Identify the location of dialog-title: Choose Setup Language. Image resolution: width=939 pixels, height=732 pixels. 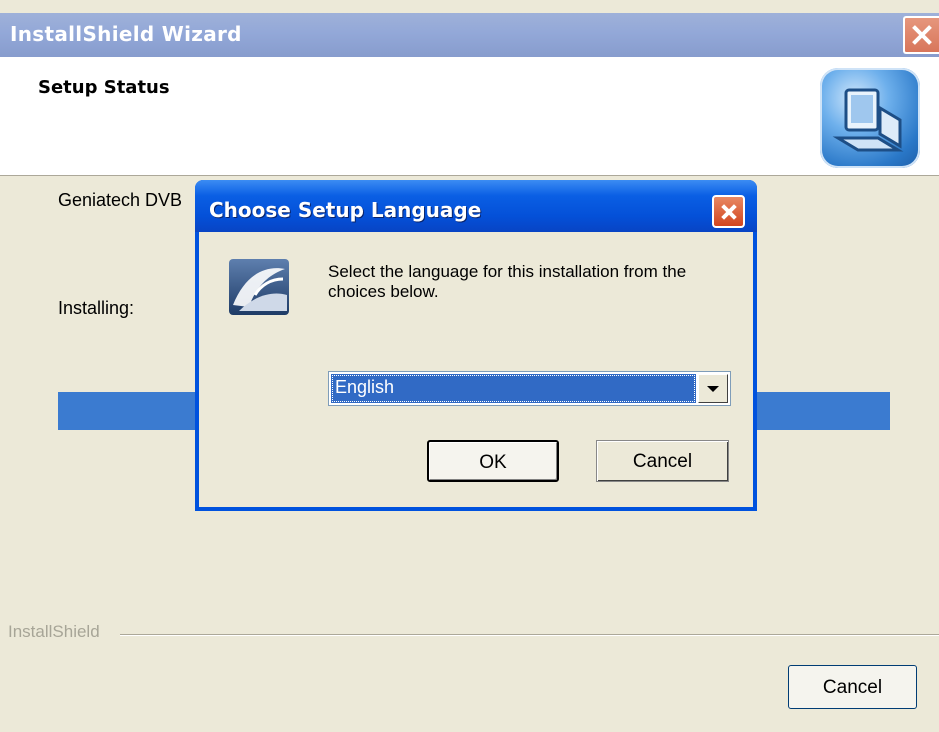
(345, 210).